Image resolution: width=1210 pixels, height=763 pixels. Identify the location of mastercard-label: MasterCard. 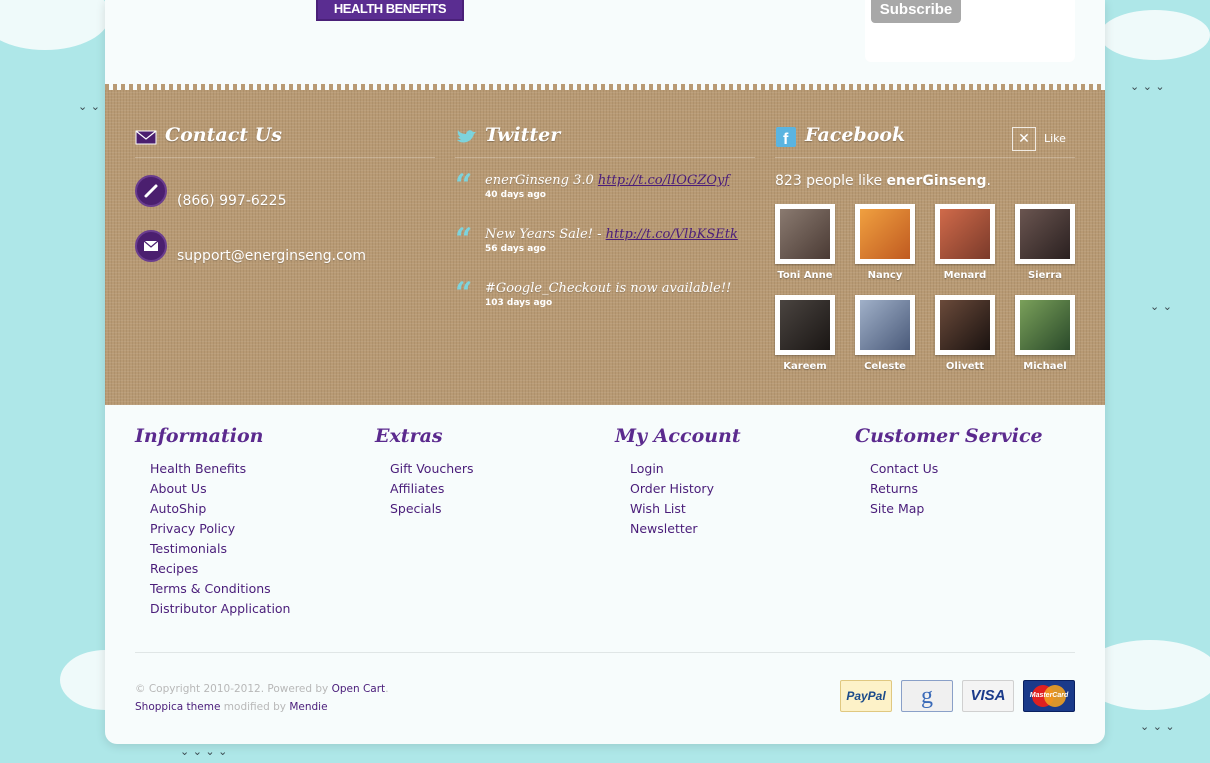
(1049, 695).